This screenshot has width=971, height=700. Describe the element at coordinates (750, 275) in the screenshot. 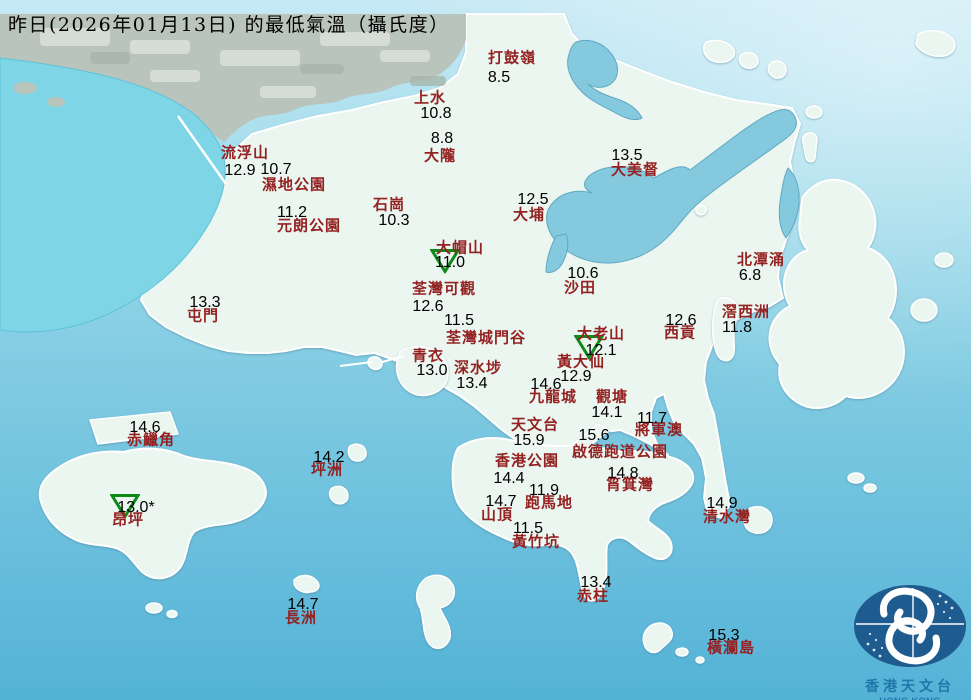

I see `station-value: 6.8` at that location.